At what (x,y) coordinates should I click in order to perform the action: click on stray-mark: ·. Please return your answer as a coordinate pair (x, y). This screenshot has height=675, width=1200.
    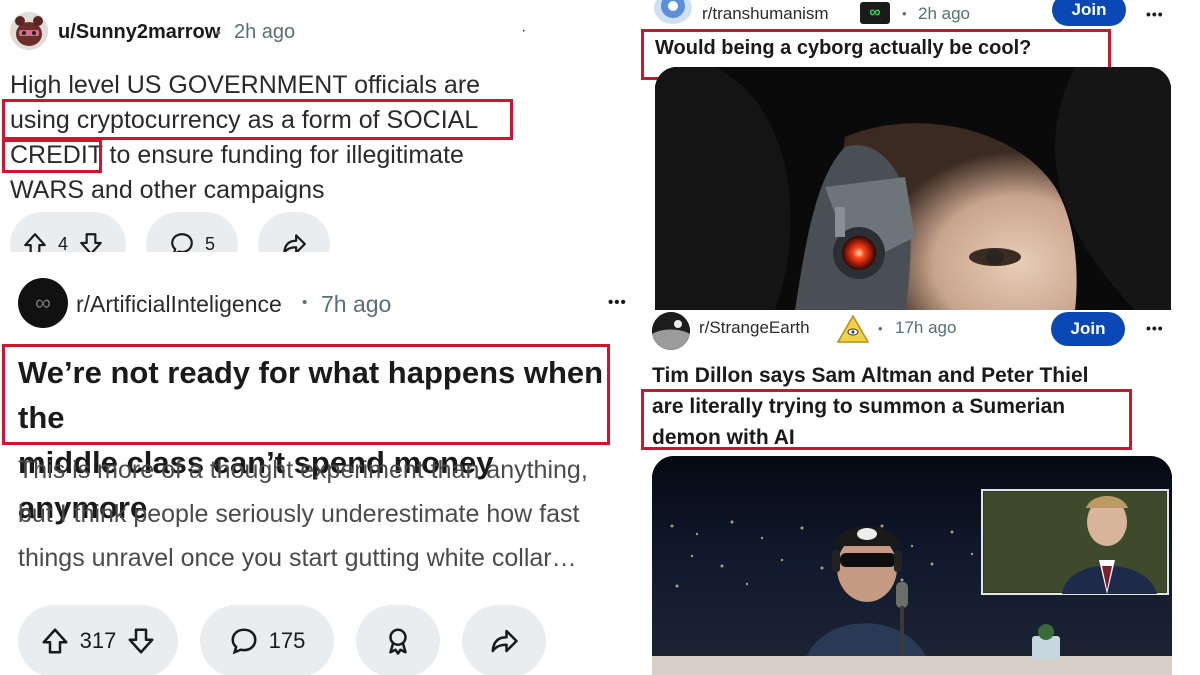
    Looking at the image, I should click on (524, 30).